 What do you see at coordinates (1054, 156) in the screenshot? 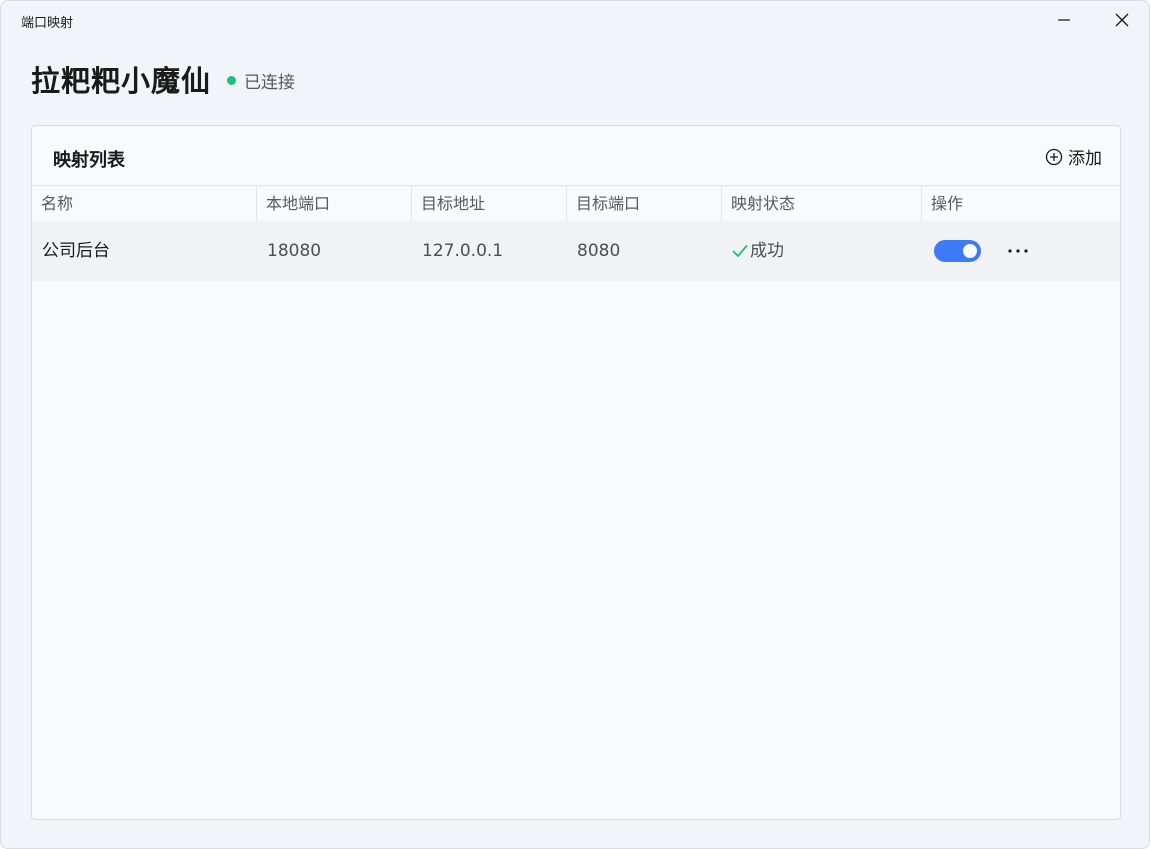
I see `plus-circle-icon` at bounding box center [1054, 156].